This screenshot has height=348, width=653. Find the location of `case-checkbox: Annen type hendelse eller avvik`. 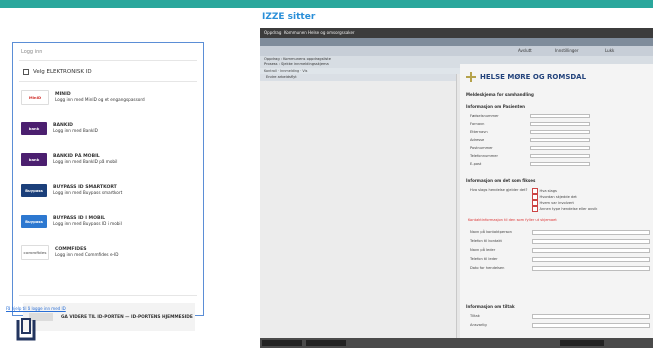

case-checkbox: Annen type hendelse eller avvik is located at coordinates (564, 209).